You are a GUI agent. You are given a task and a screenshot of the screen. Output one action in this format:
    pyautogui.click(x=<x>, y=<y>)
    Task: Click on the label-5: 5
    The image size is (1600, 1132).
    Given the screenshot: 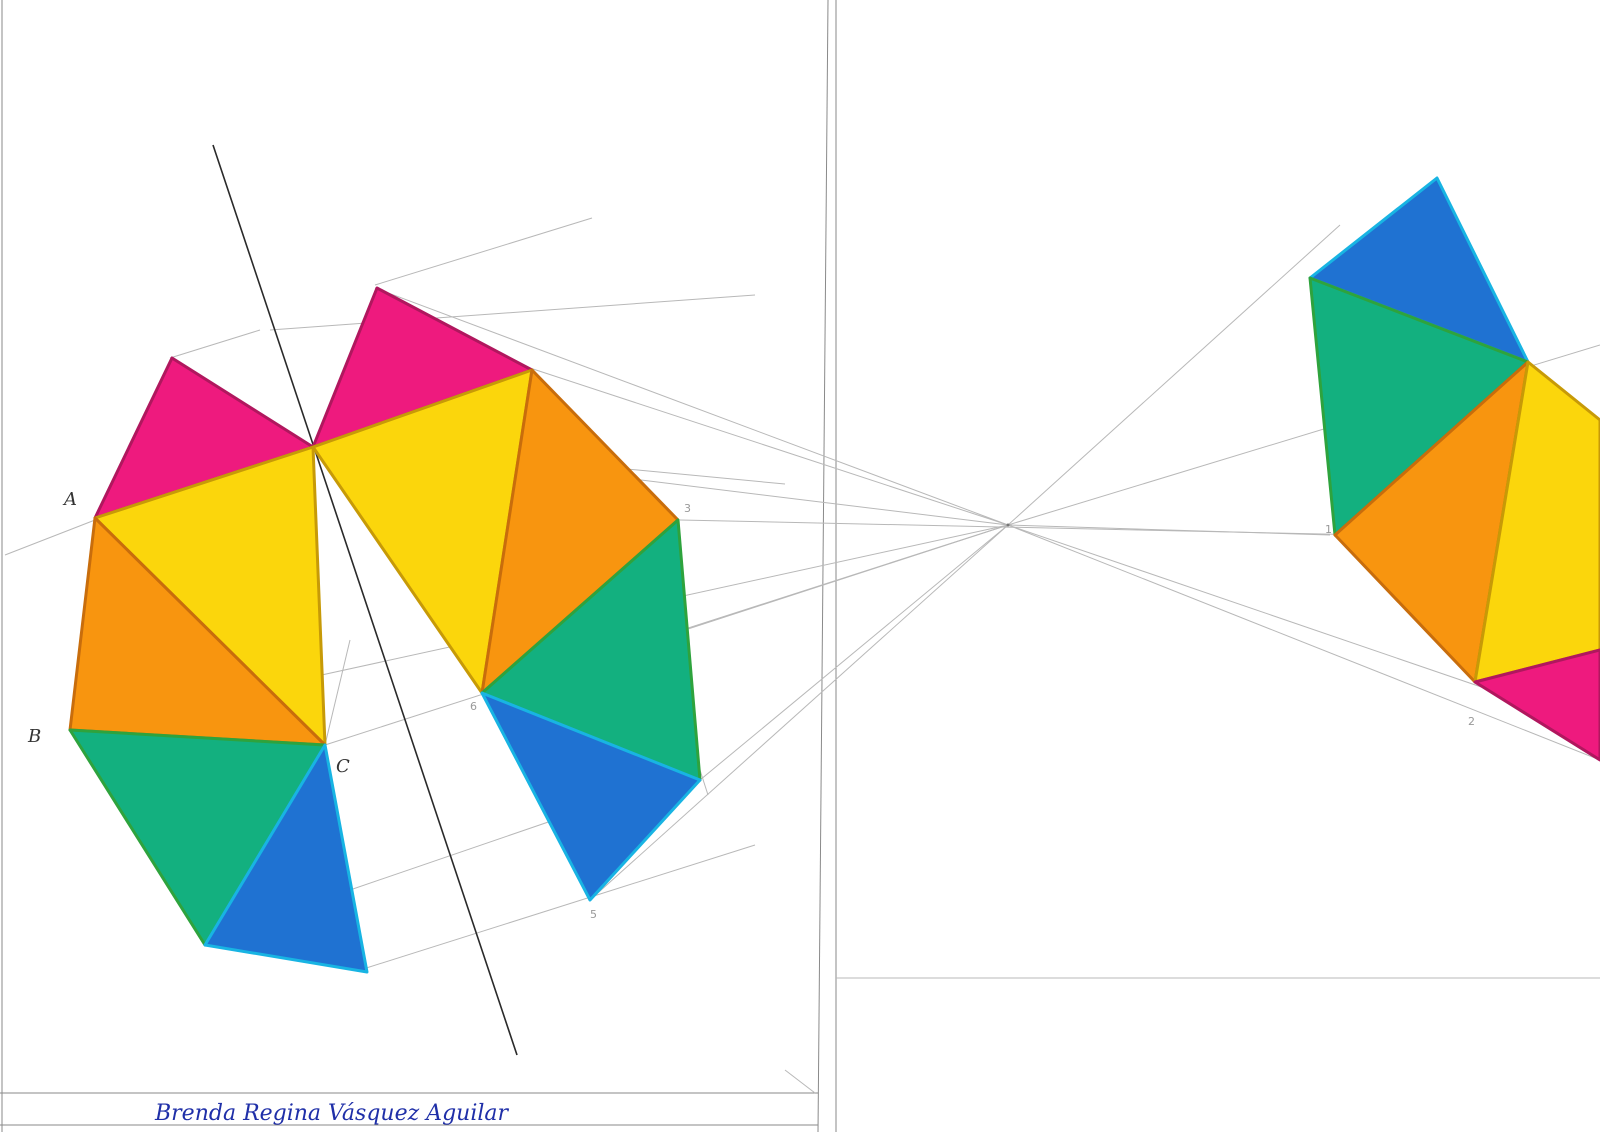 What is the action you would take?
    pyautogui.click(x=593, y=914)
    